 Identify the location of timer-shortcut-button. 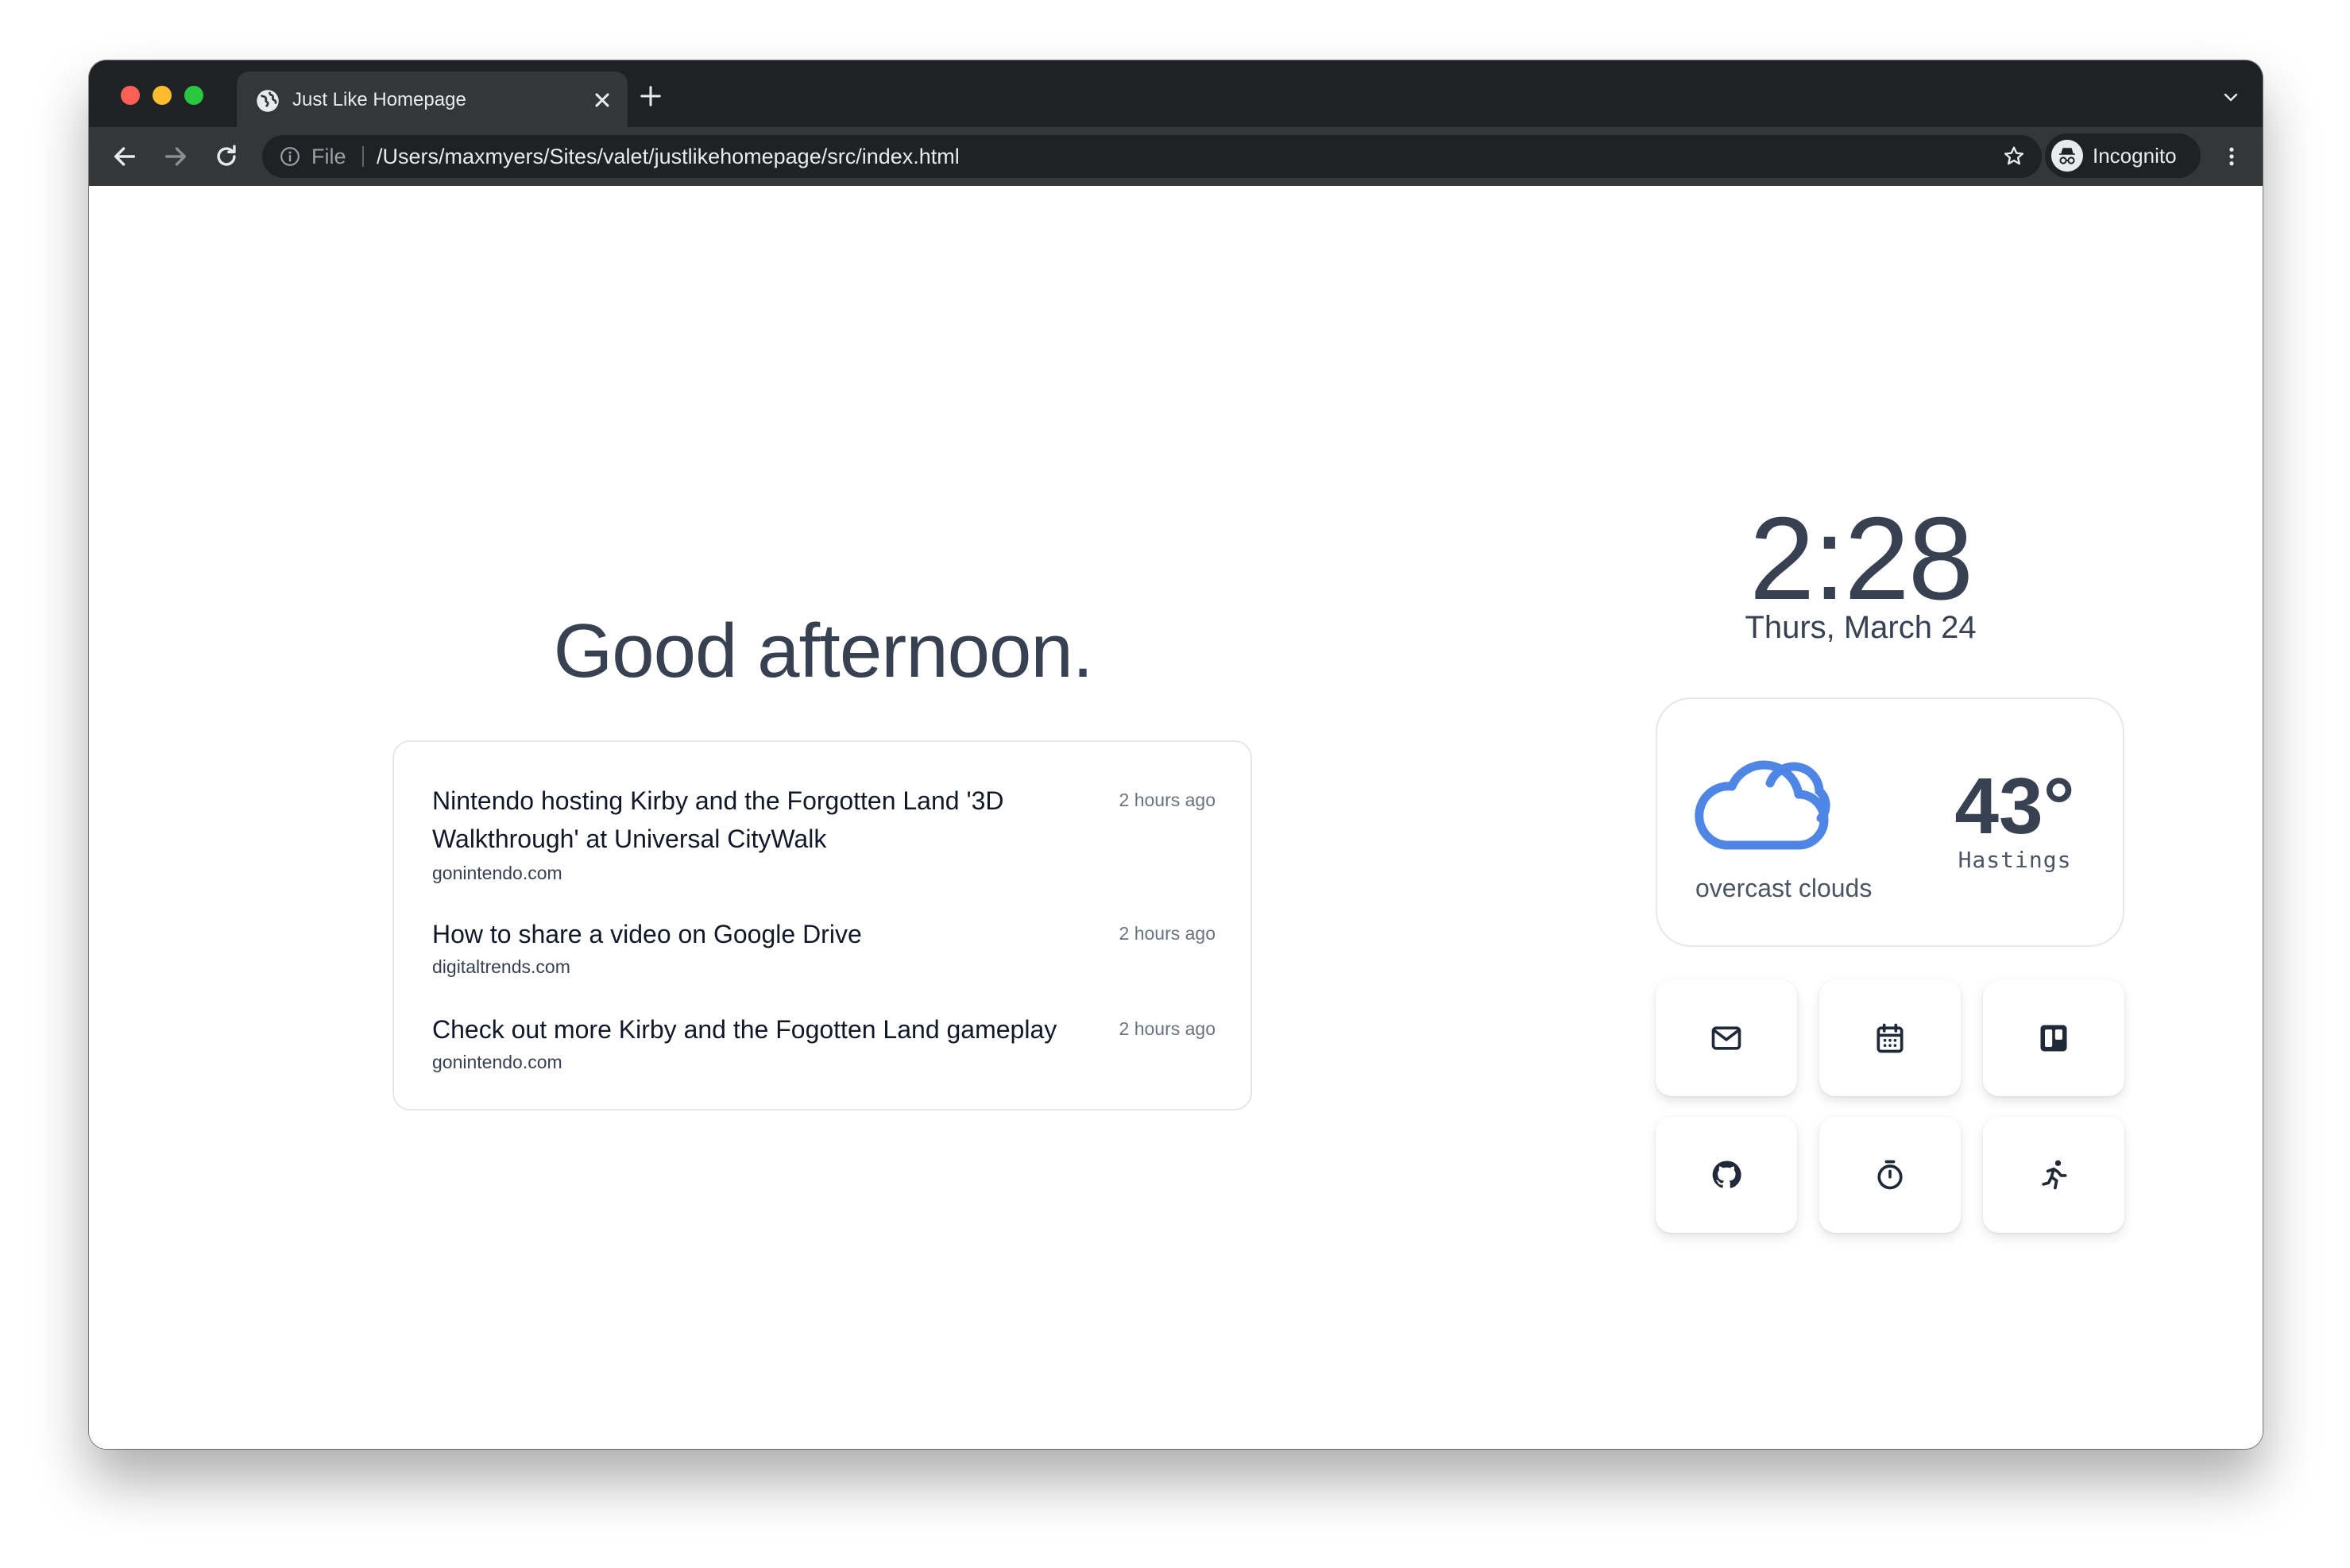
(1890, 1175).